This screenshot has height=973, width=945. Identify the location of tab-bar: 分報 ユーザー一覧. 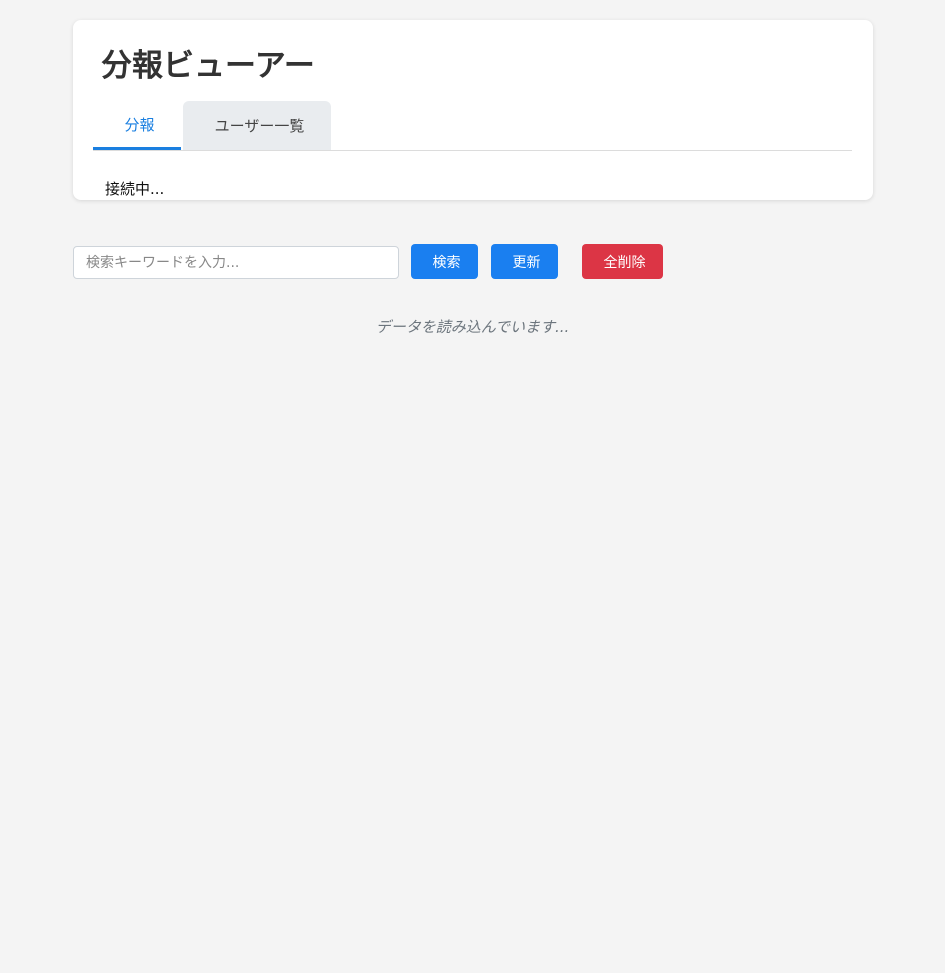
(472, 126).